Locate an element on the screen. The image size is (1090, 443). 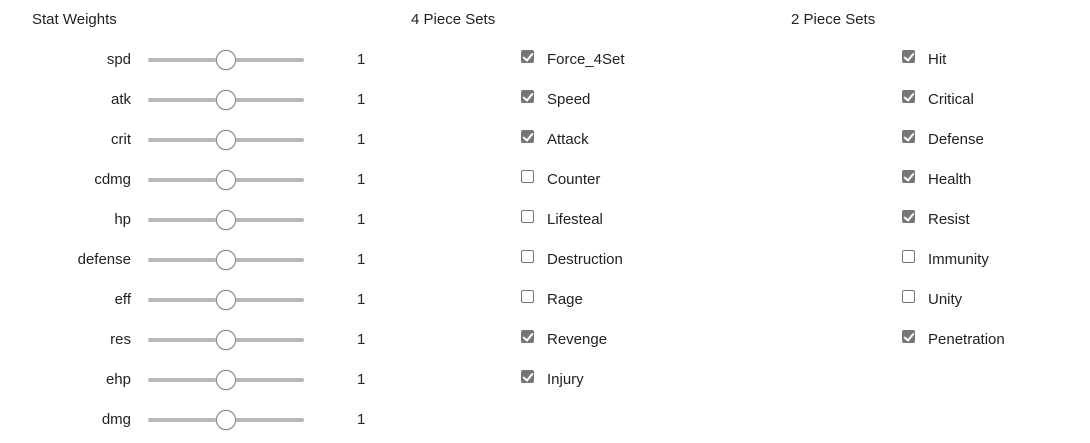
two-set-resist: Resist is located at coordinates (996, 220).